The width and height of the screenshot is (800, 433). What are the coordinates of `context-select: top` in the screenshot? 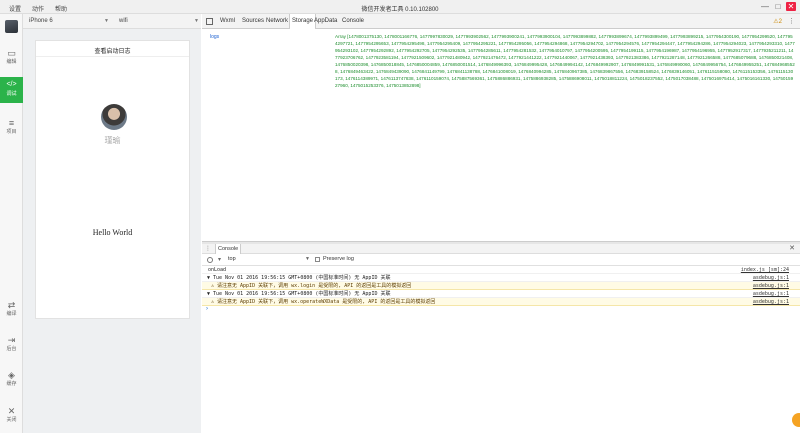 It's located at (232, 259).